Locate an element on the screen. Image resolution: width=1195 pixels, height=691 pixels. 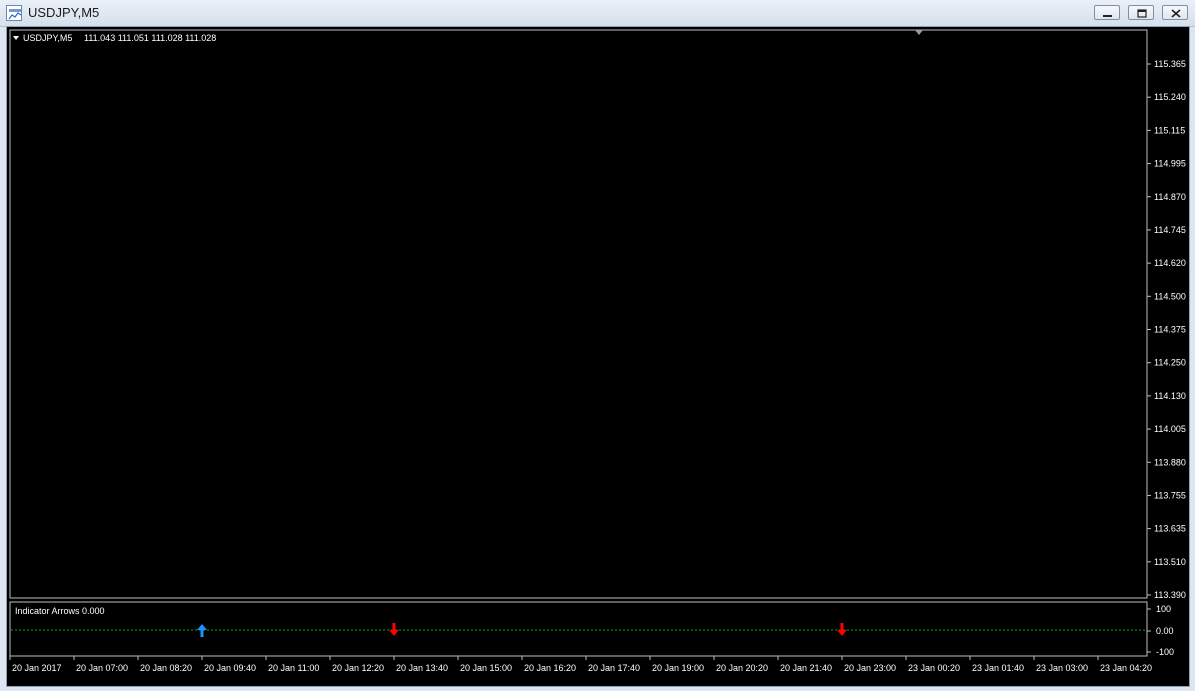
indicator-tick-label: 100 is located at coordinates (1163, 609).